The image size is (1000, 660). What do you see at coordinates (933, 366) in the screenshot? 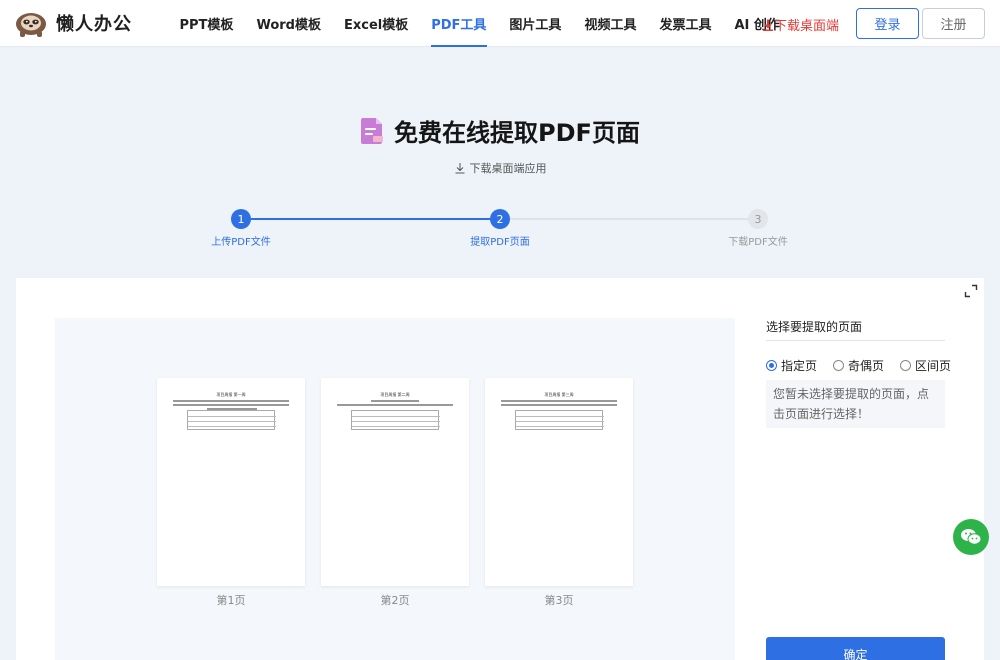
I see `mode-label-range: 区间页` at bounding box center [933, 366].